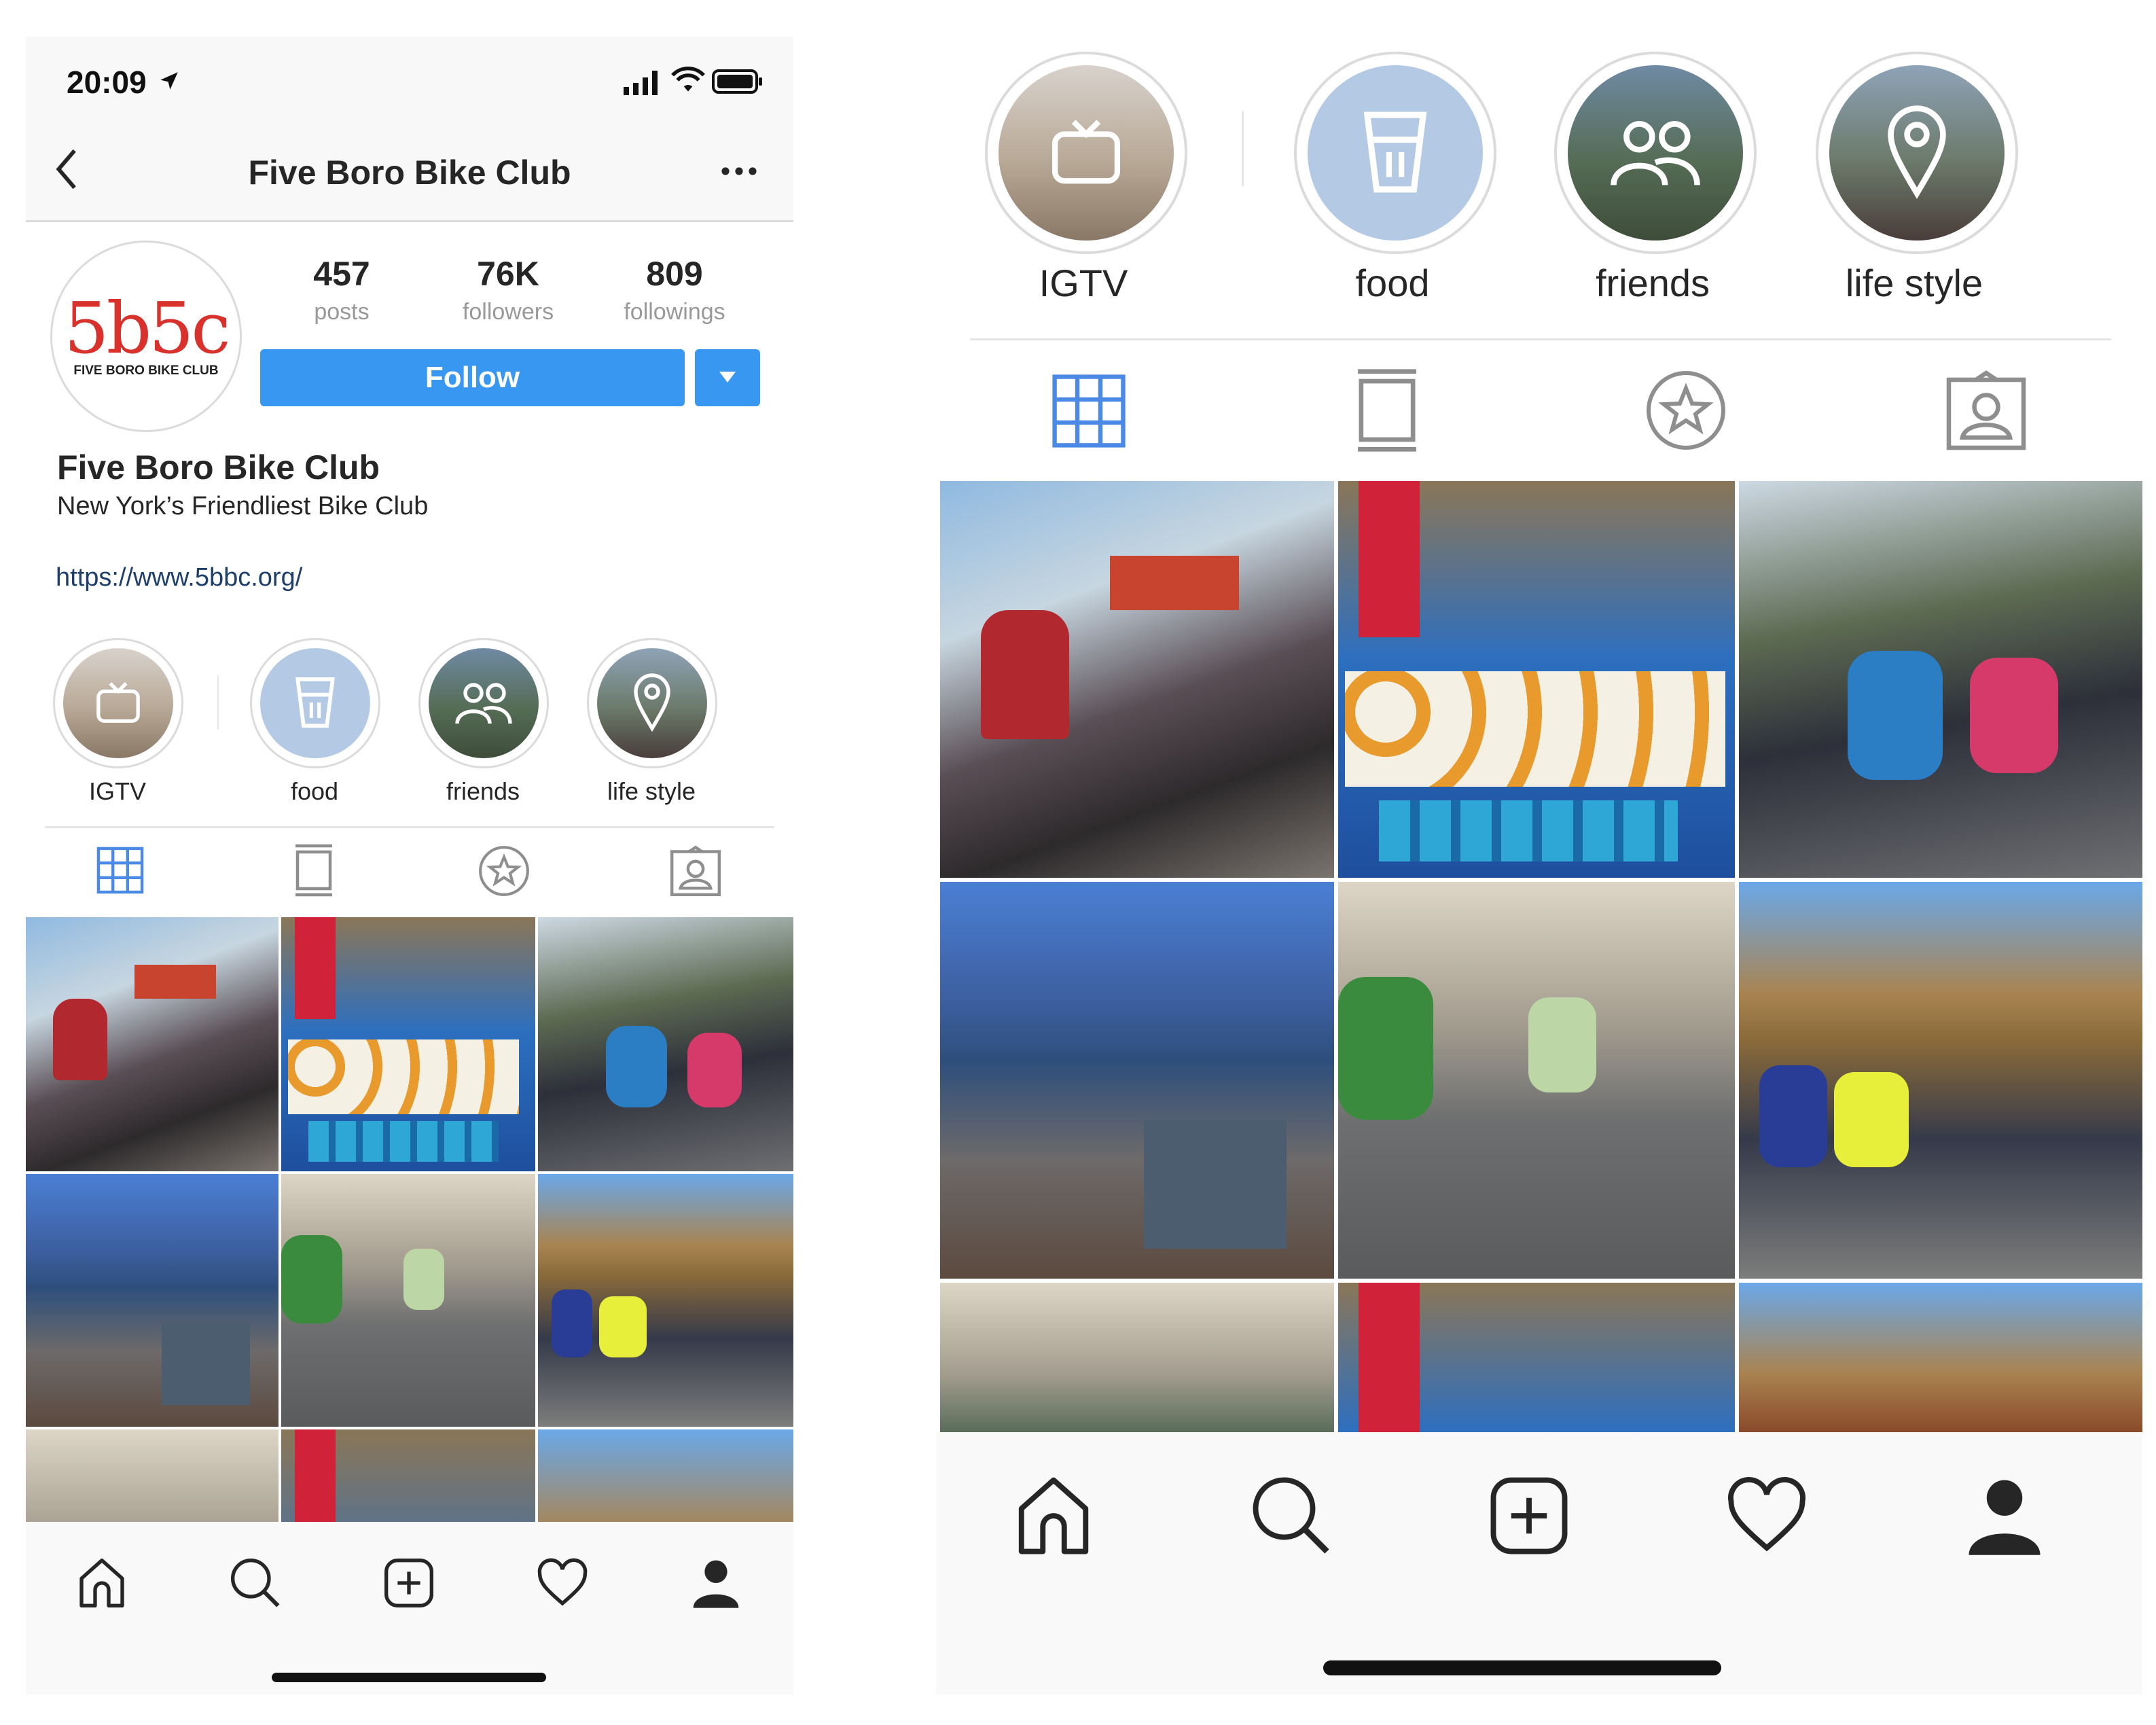 This screenshot has height=1725, width=2156. I want to click on battery-icon, so click(737, 81).